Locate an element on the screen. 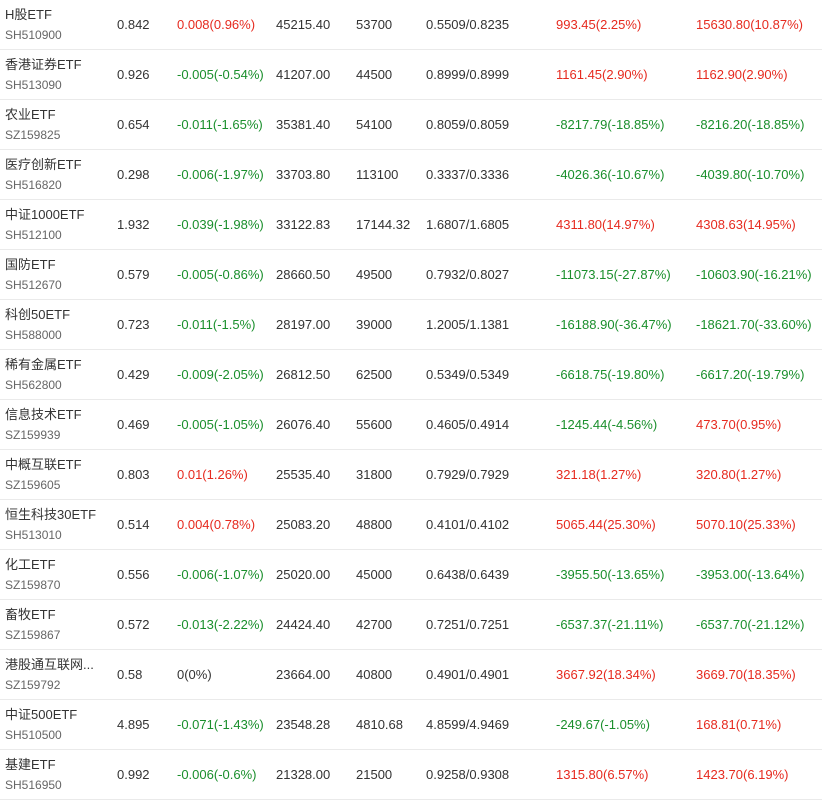 This screenshot has height=802, width=822. amount-cell: 23548.28 is located at coordinates (303, 724).